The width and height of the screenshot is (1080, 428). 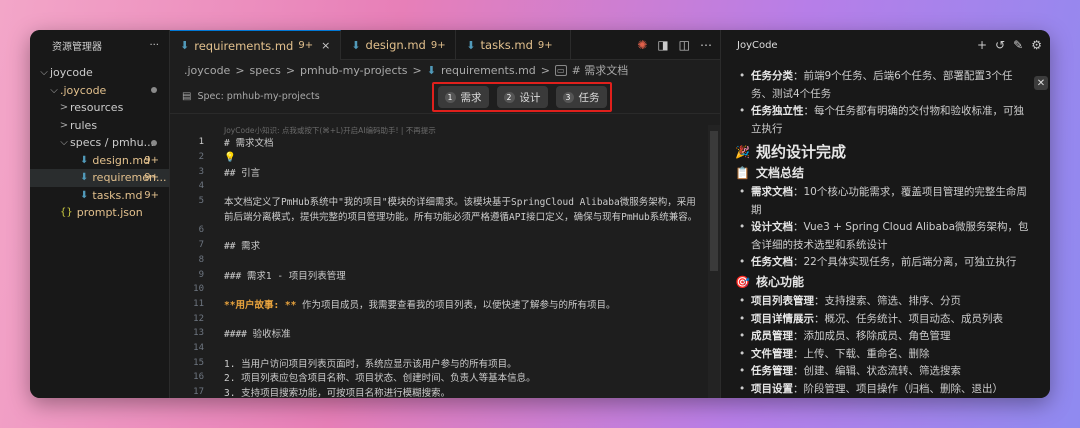 What do you see at coordinates (706, 45) in the screenshot?
I see `more-actions-icon: ⋯` at bounding box center [706, 45].